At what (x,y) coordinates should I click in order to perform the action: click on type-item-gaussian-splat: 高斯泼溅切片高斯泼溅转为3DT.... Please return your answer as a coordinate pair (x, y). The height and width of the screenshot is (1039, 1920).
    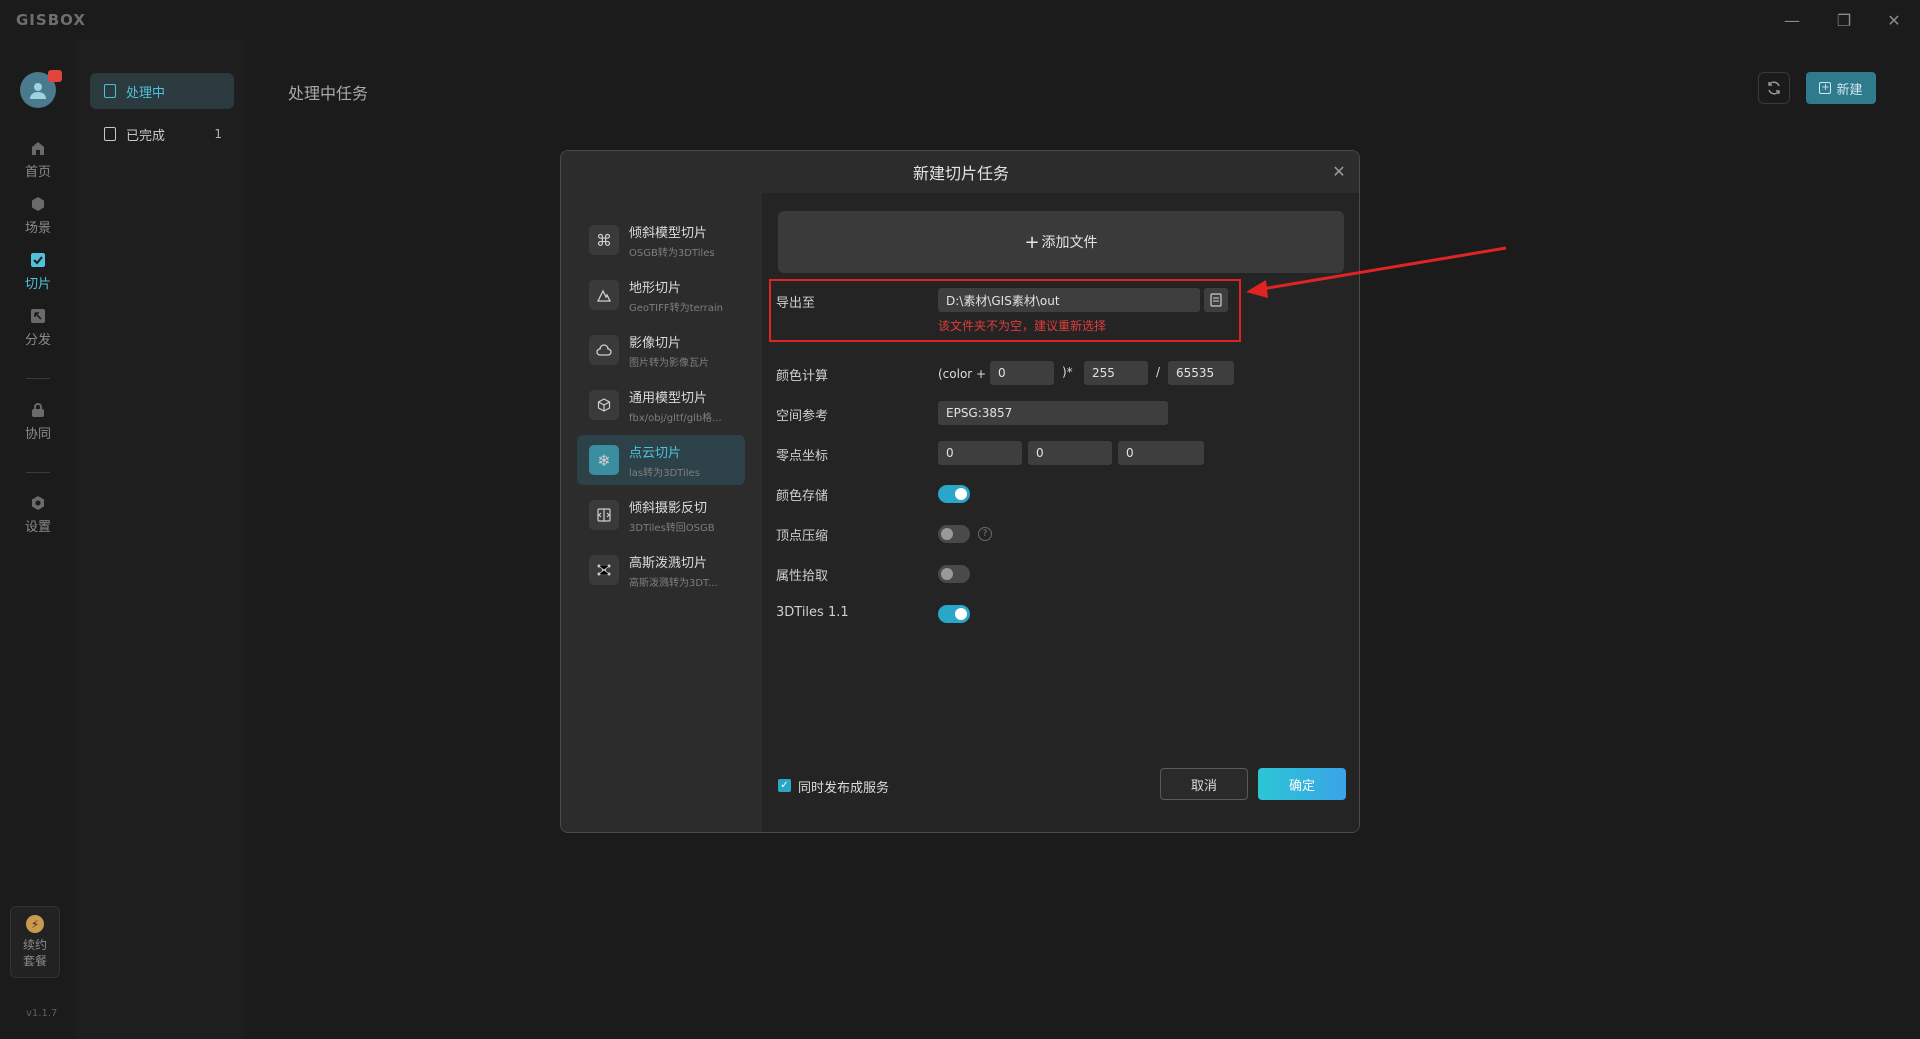
    Looking at the image, I should click on (661, 570).